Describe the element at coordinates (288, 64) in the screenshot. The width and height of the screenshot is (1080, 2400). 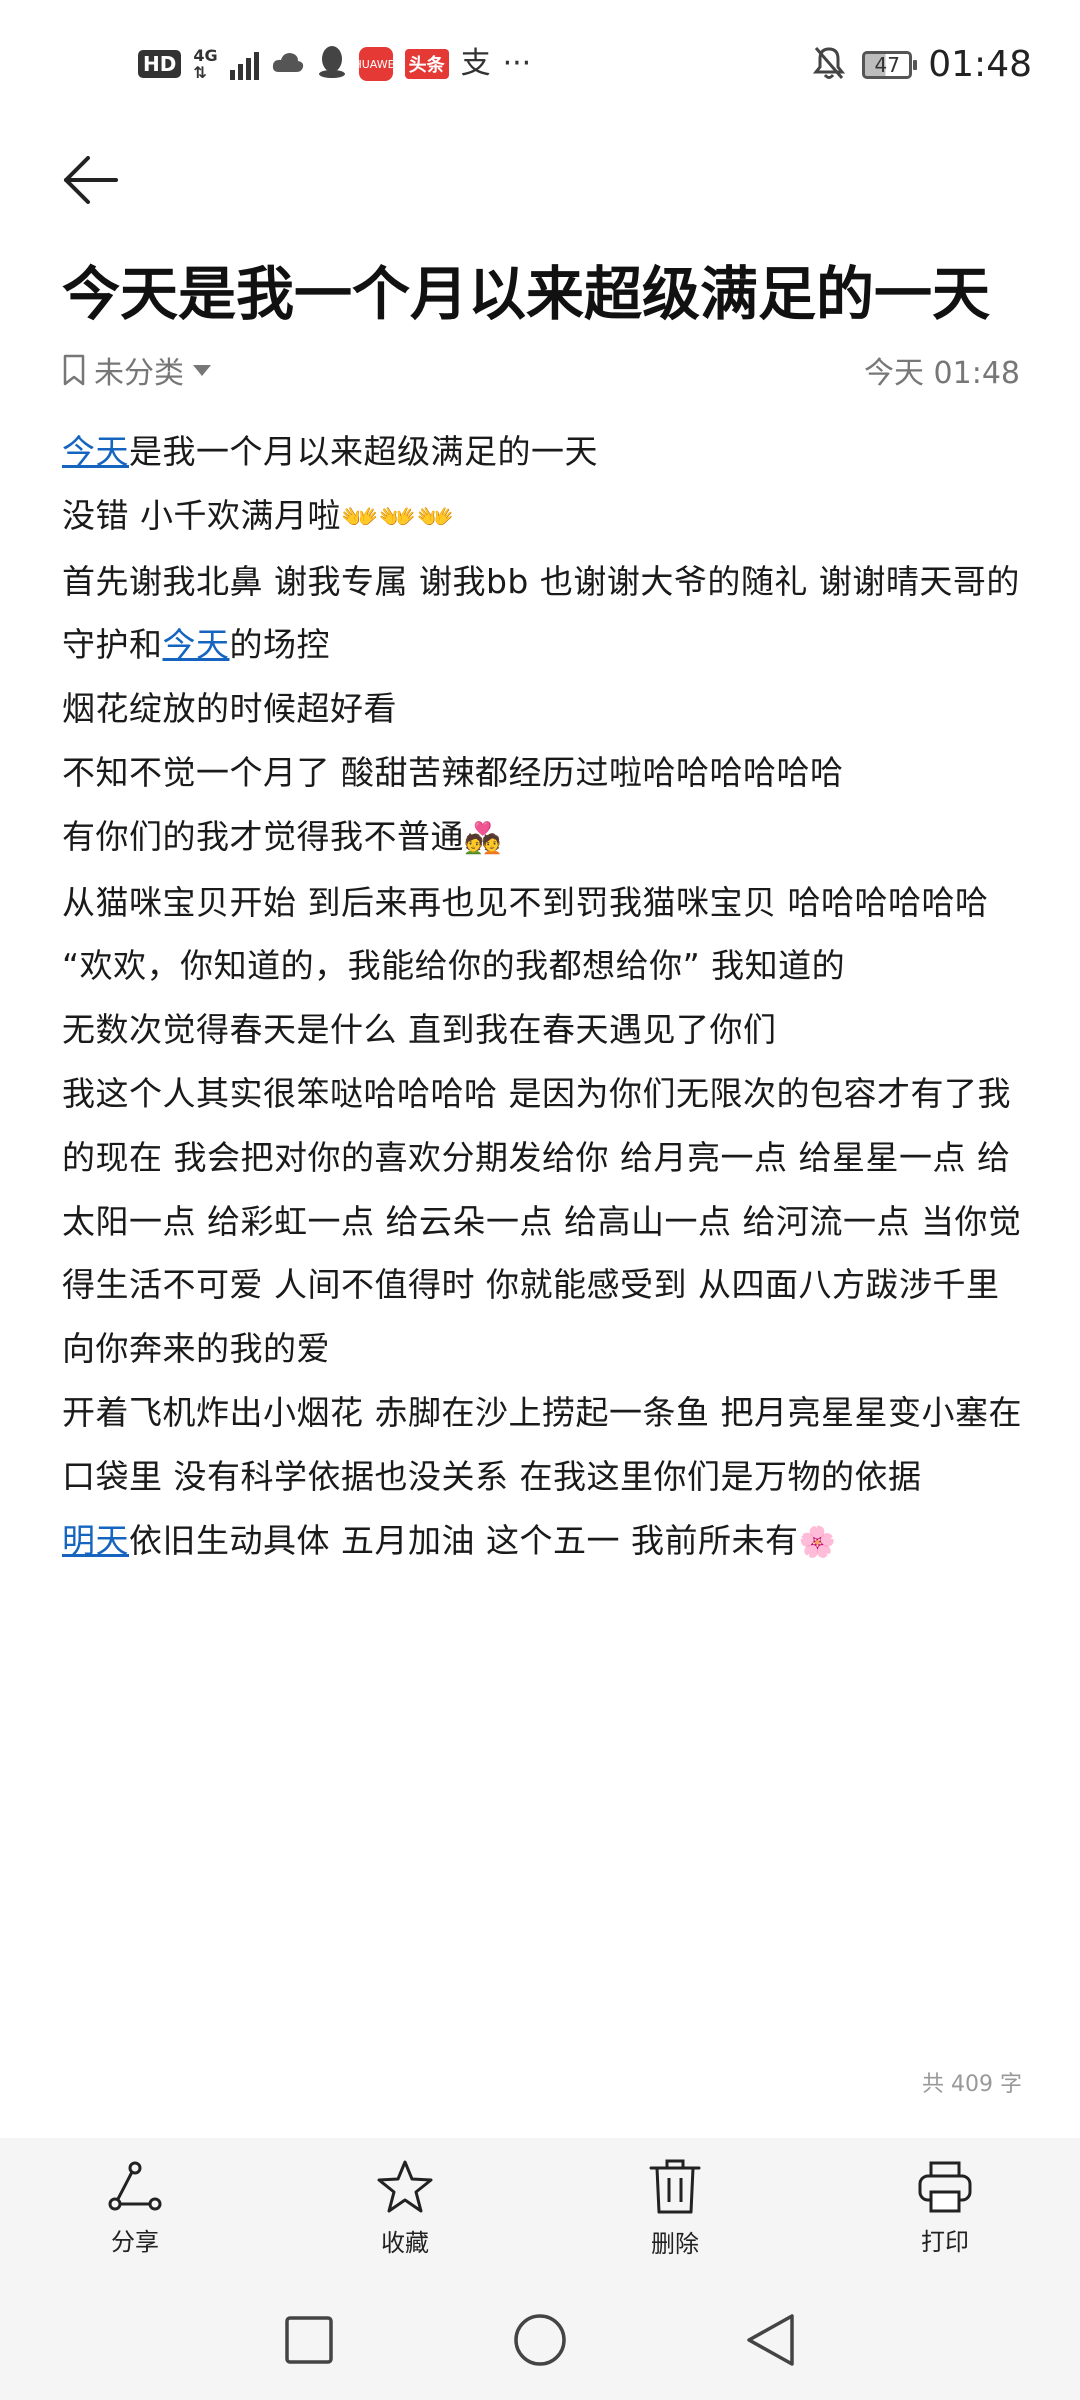
I see `cloud-icon` at that location.